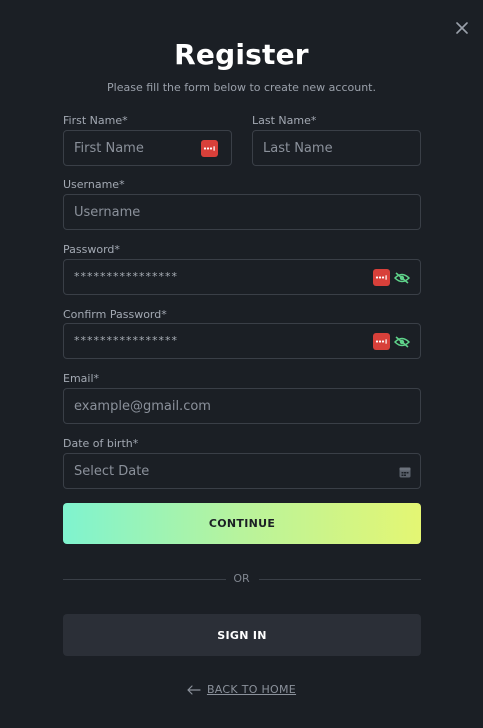  I want to click on username-label: Username*, so click(94, 184).